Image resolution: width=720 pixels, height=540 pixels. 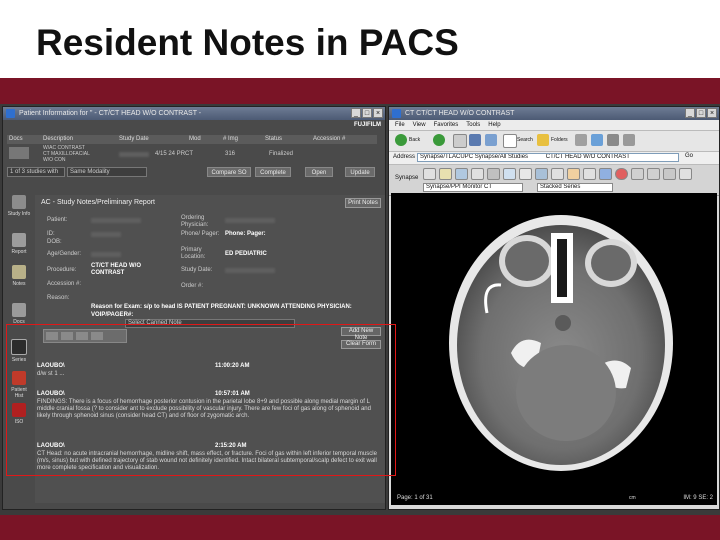 I want to click on sidebar-label: Study Info, so click(x=19, y=214).